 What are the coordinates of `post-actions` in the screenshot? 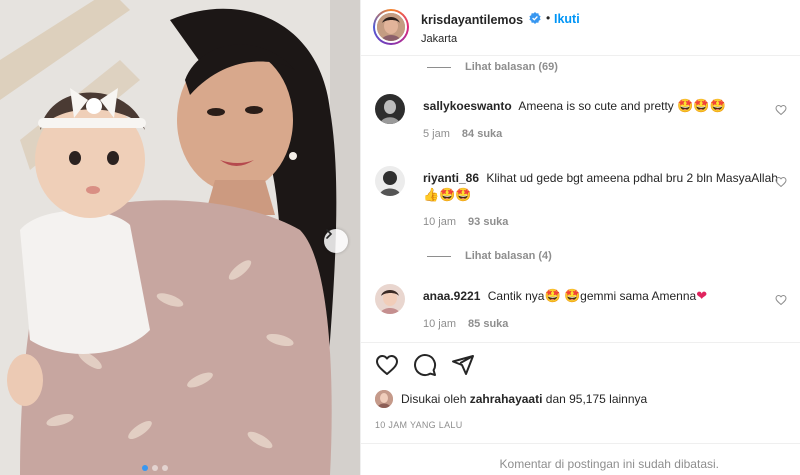 It's located at (580, 362).